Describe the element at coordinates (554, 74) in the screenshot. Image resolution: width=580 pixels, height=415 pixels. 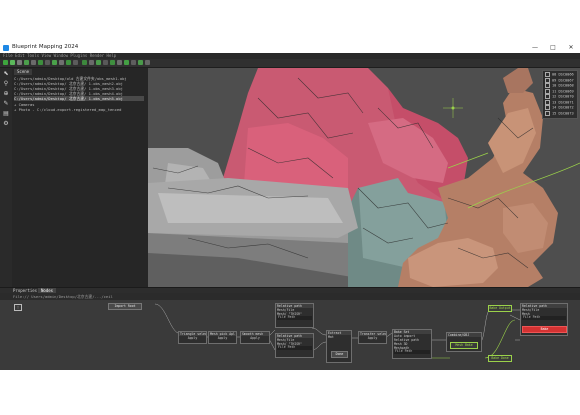
I see `projection-id: 08` at that location.